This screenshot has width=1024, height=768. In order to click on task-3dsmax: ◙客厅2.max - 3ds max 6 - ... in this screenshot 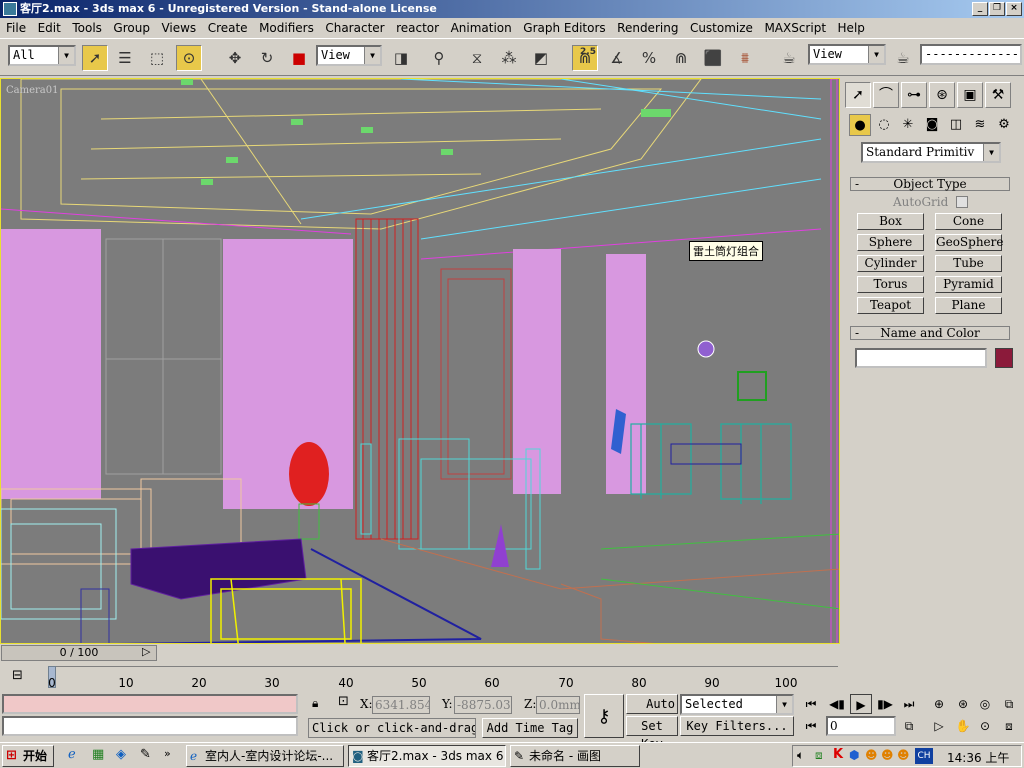, I will do `click(427, 756)`.